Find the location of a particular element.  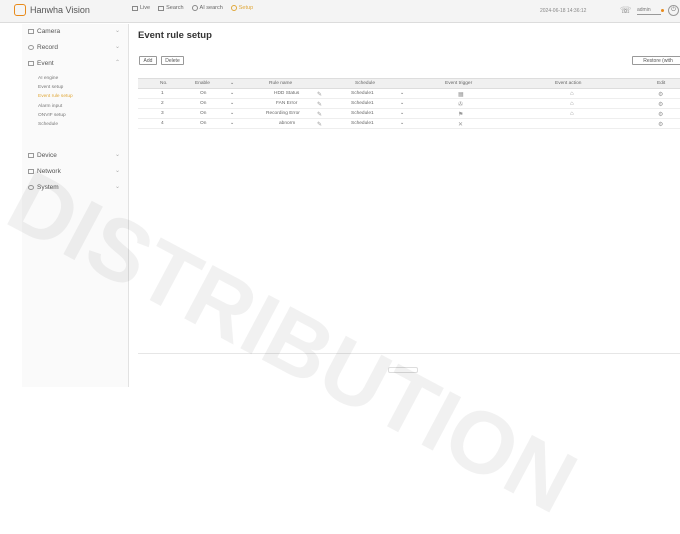

header-no: No. is located at coordinates (164, 83).